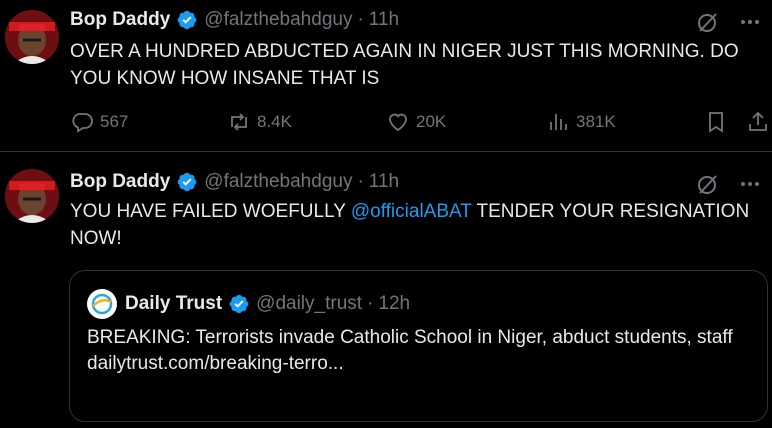 The image size is (772, 428). Describe the element at coordinates (411, 211) in the screenshot. I see `mention-link: @officialABAT` at that location.